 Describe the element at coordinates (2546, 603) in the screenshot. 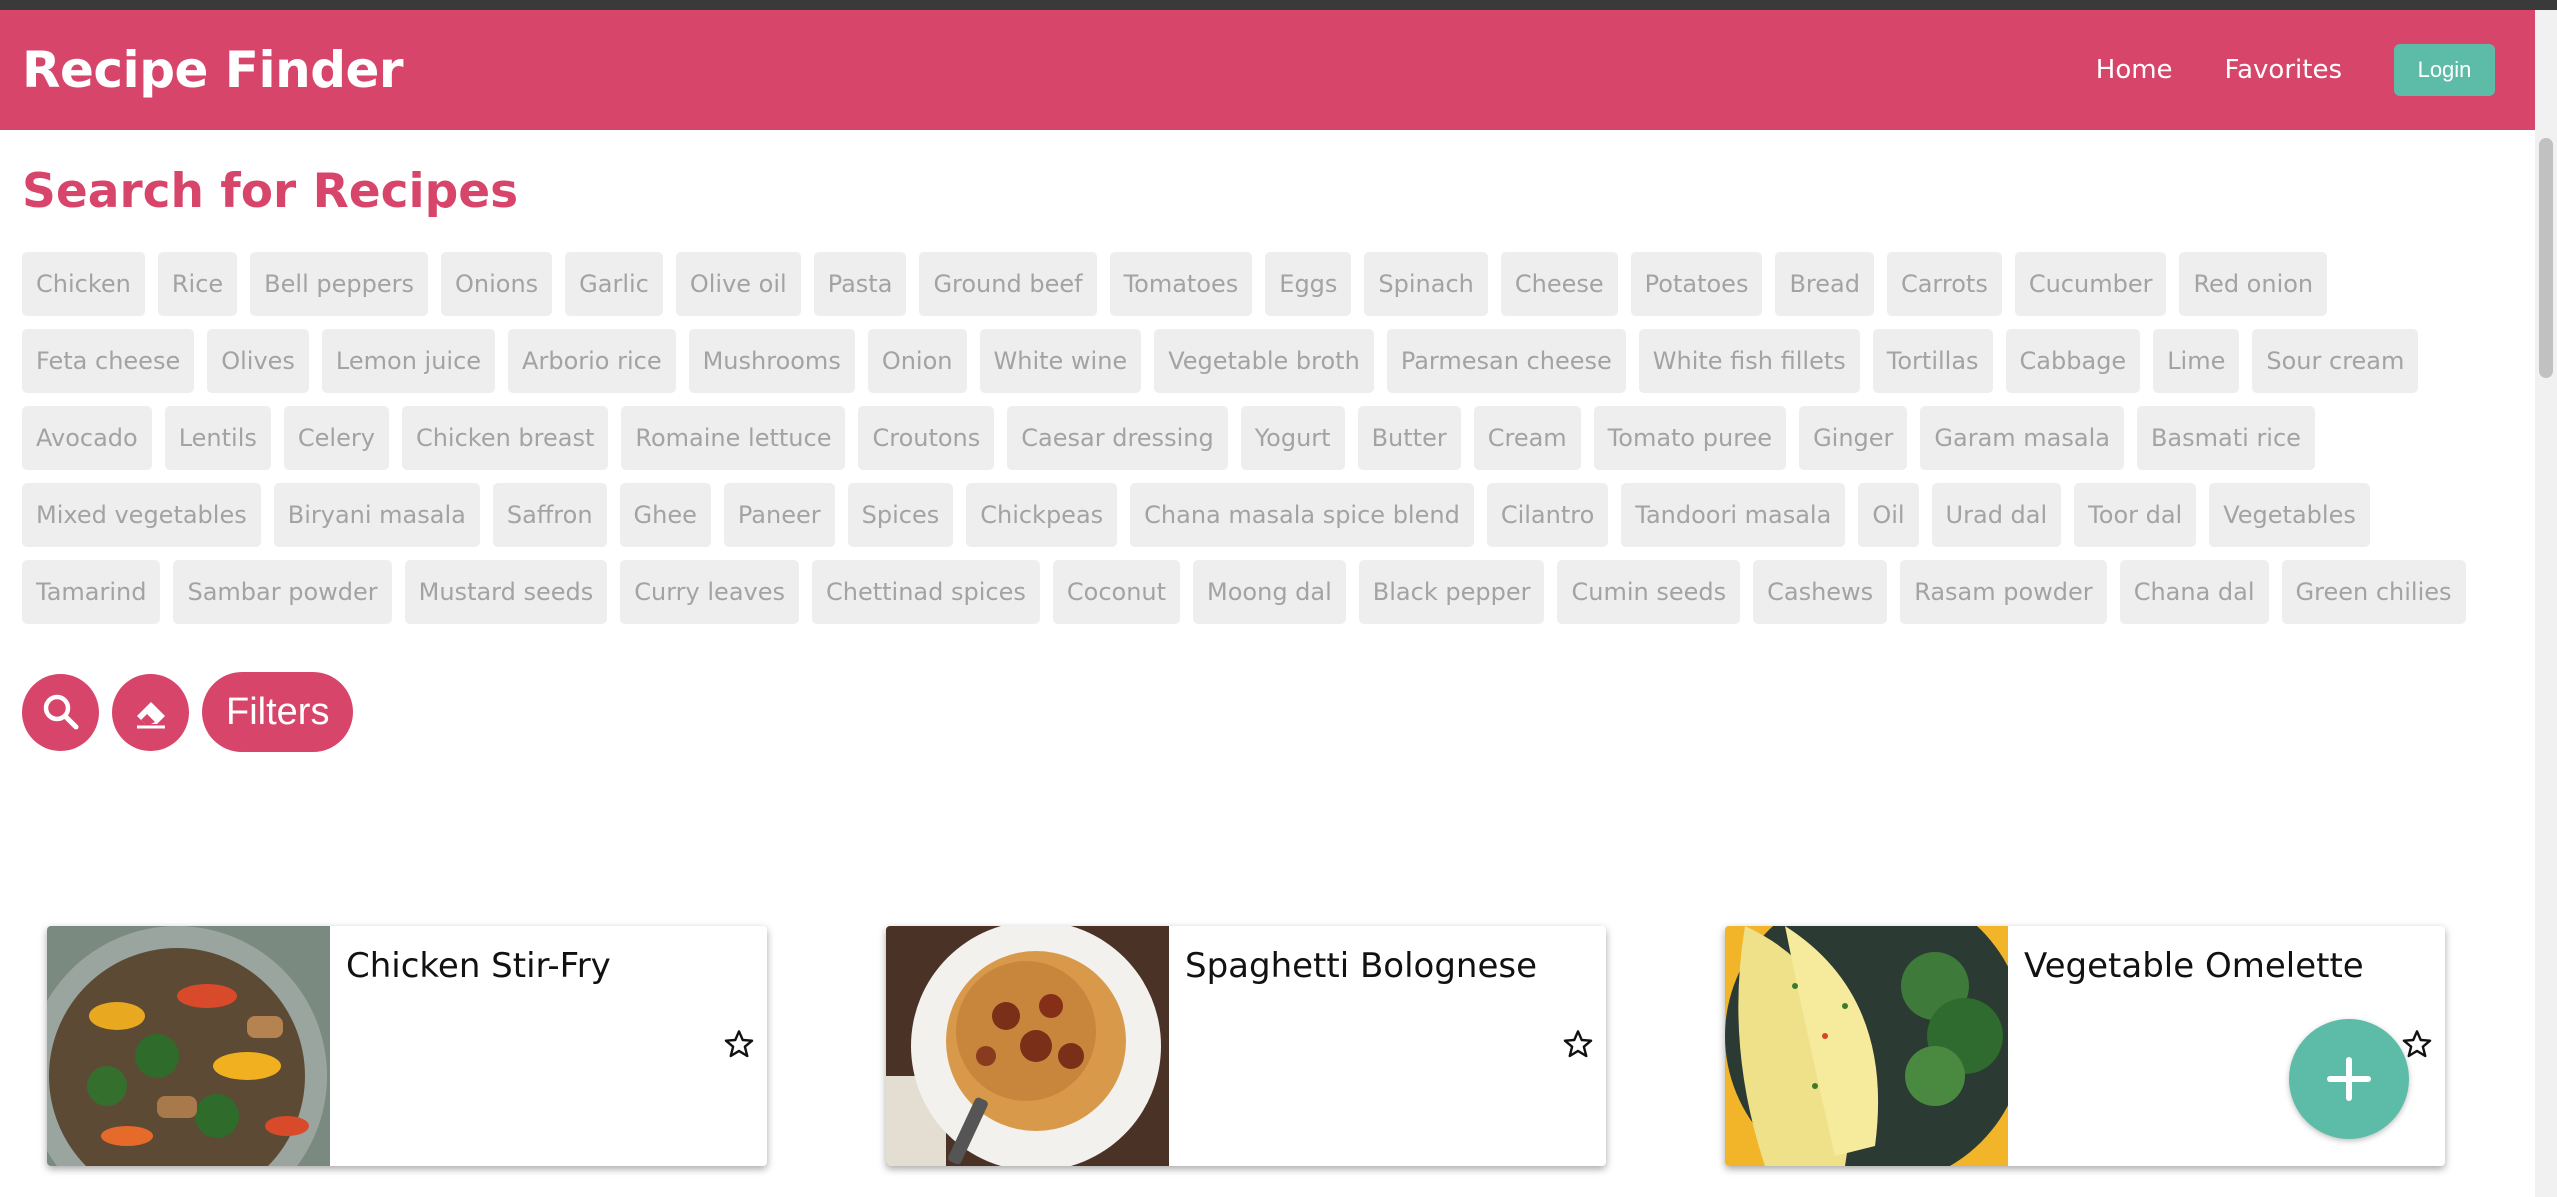

I see `page-scrollbar` at that location.